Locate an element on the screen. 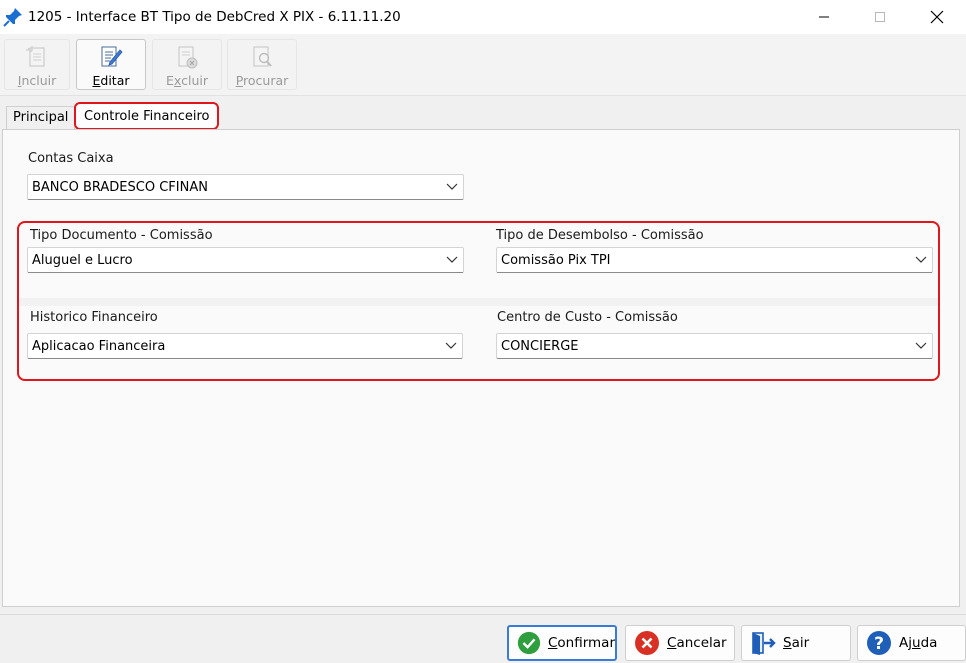  close-icon is located at coordinates (937, 17).